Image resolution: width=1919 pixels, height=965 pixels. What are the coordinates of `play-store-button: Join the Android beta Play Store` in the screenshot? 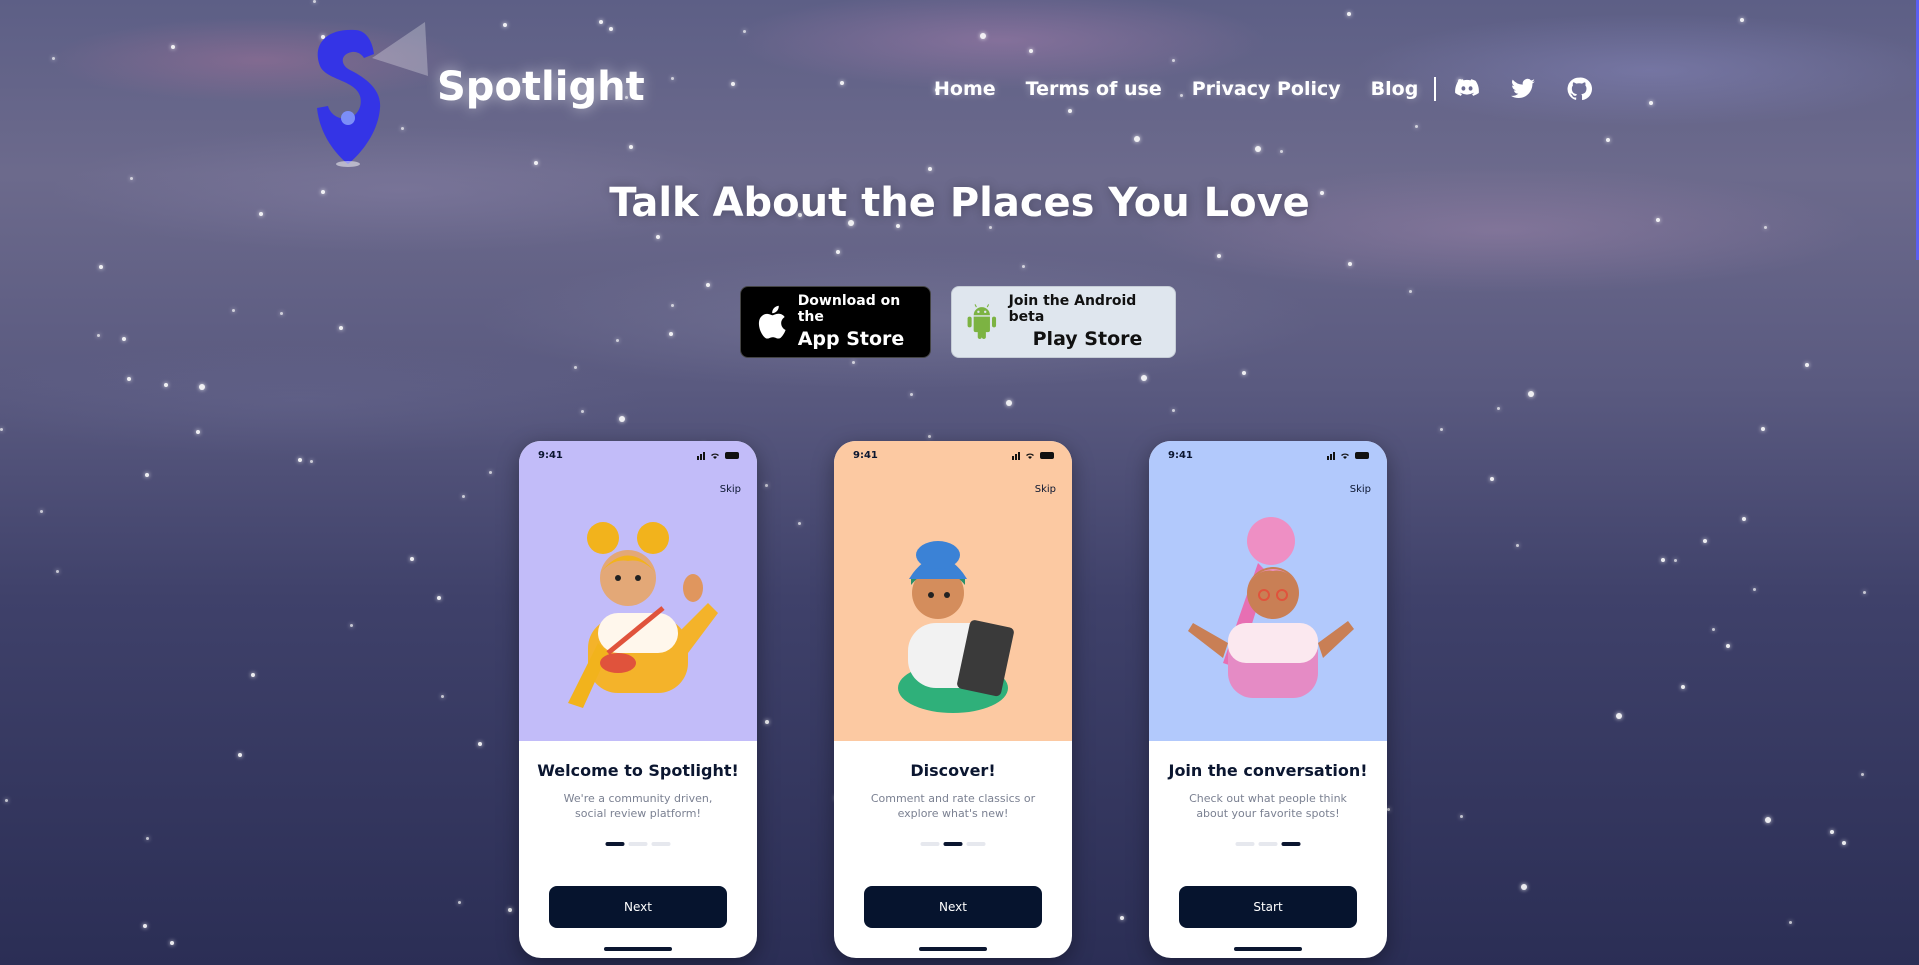 It's located at (1063, 322).